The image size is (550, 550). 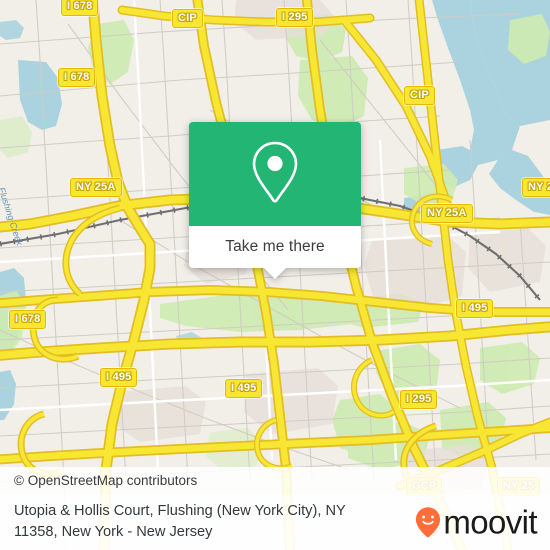 What do you see at coordinates (447, 213) in the screenshot?
I see `road-shield-ny25a-right: NY 25A` at bounding box center [447, 213].